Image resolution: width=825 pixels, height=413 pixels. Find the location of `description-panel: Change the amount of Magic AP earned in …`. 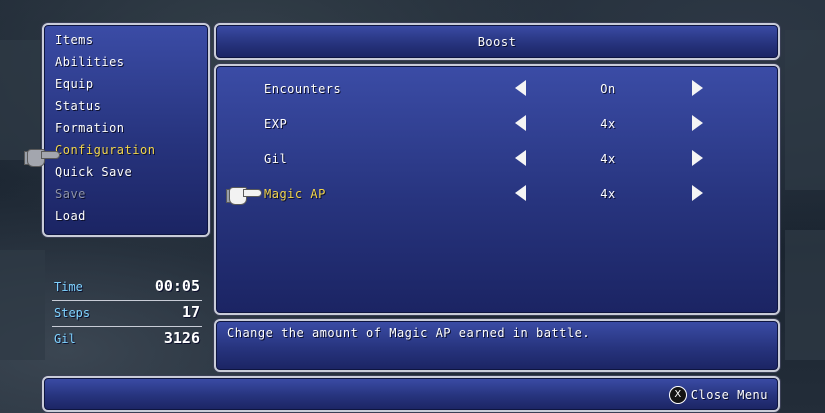

description-panel: Change the amount of Magic AP earned in … is located at coordinates (497, 345).